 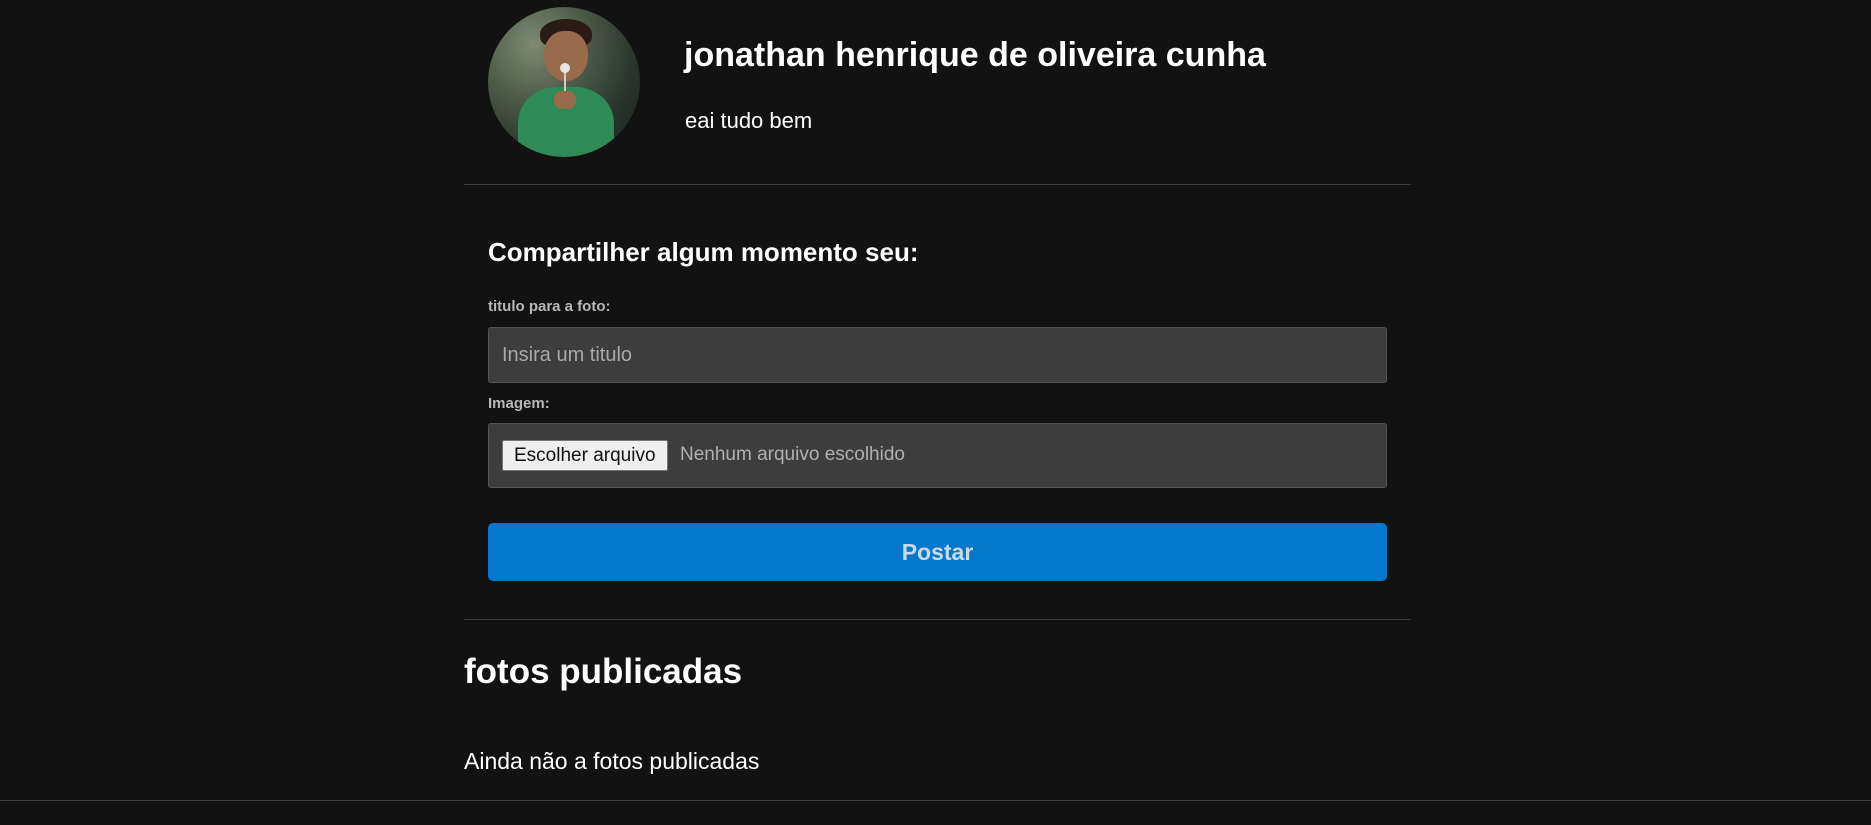 What do you see at coordinates (749, 120) in the screenshot?
I see `profile-bio: eai tudo bem` at bounding box center [749, 120].